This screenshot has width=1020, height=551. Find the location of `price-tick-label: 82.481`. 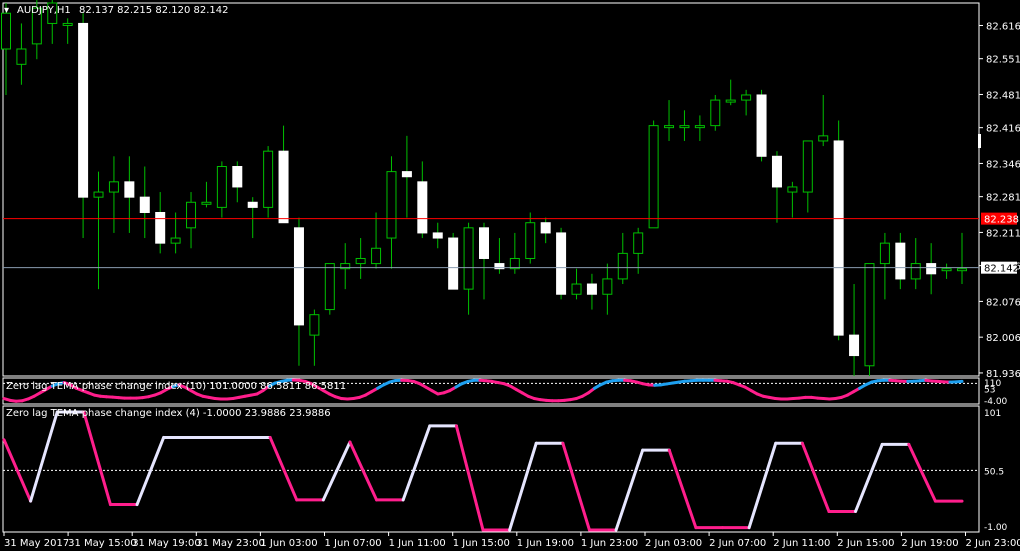

price-tick-label: 82.481 is located at coordinates (1003, 95).